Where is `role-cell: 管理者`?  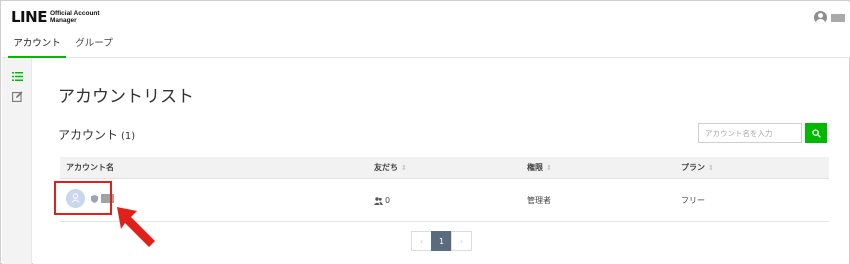 role-cell: 管理者 is located at coordinates (539, 200).